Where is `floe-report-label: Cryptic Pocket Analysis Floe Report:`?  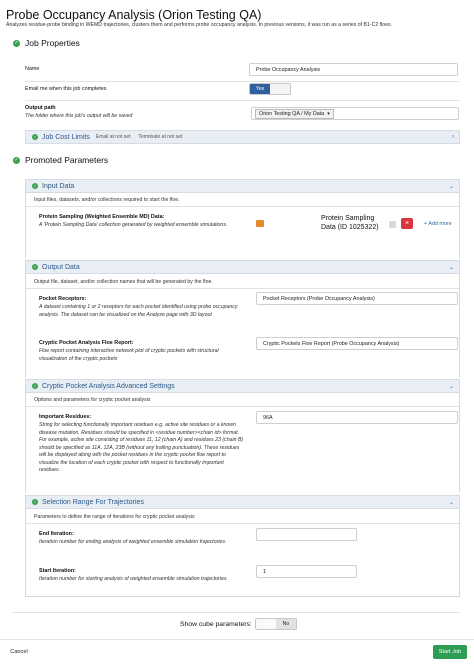 floe-report-label: Cryptic Pocket Analysis Floe Report: is located at coordinates (86, 343).